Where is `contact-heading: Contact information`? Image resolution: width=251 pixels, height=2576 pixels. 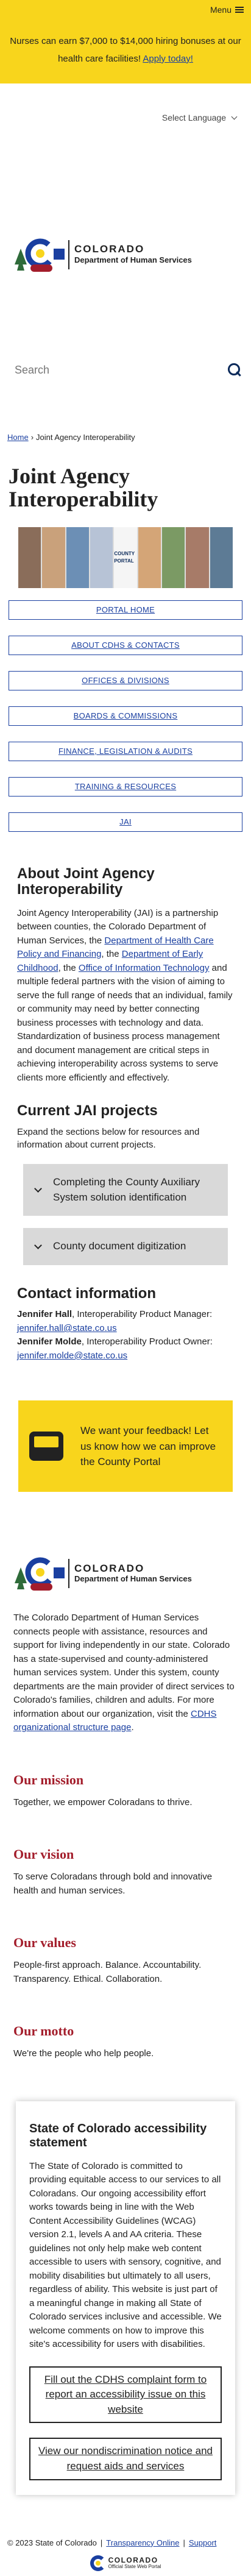
contact-heading: Contact information is located at coordinates (86, 1294).